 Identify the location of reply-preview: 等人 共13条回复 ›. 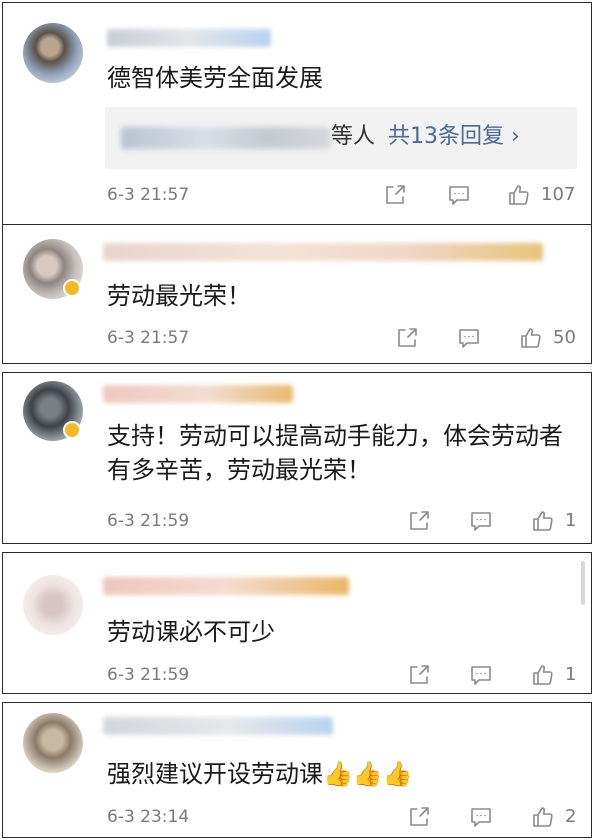
(341, 138).